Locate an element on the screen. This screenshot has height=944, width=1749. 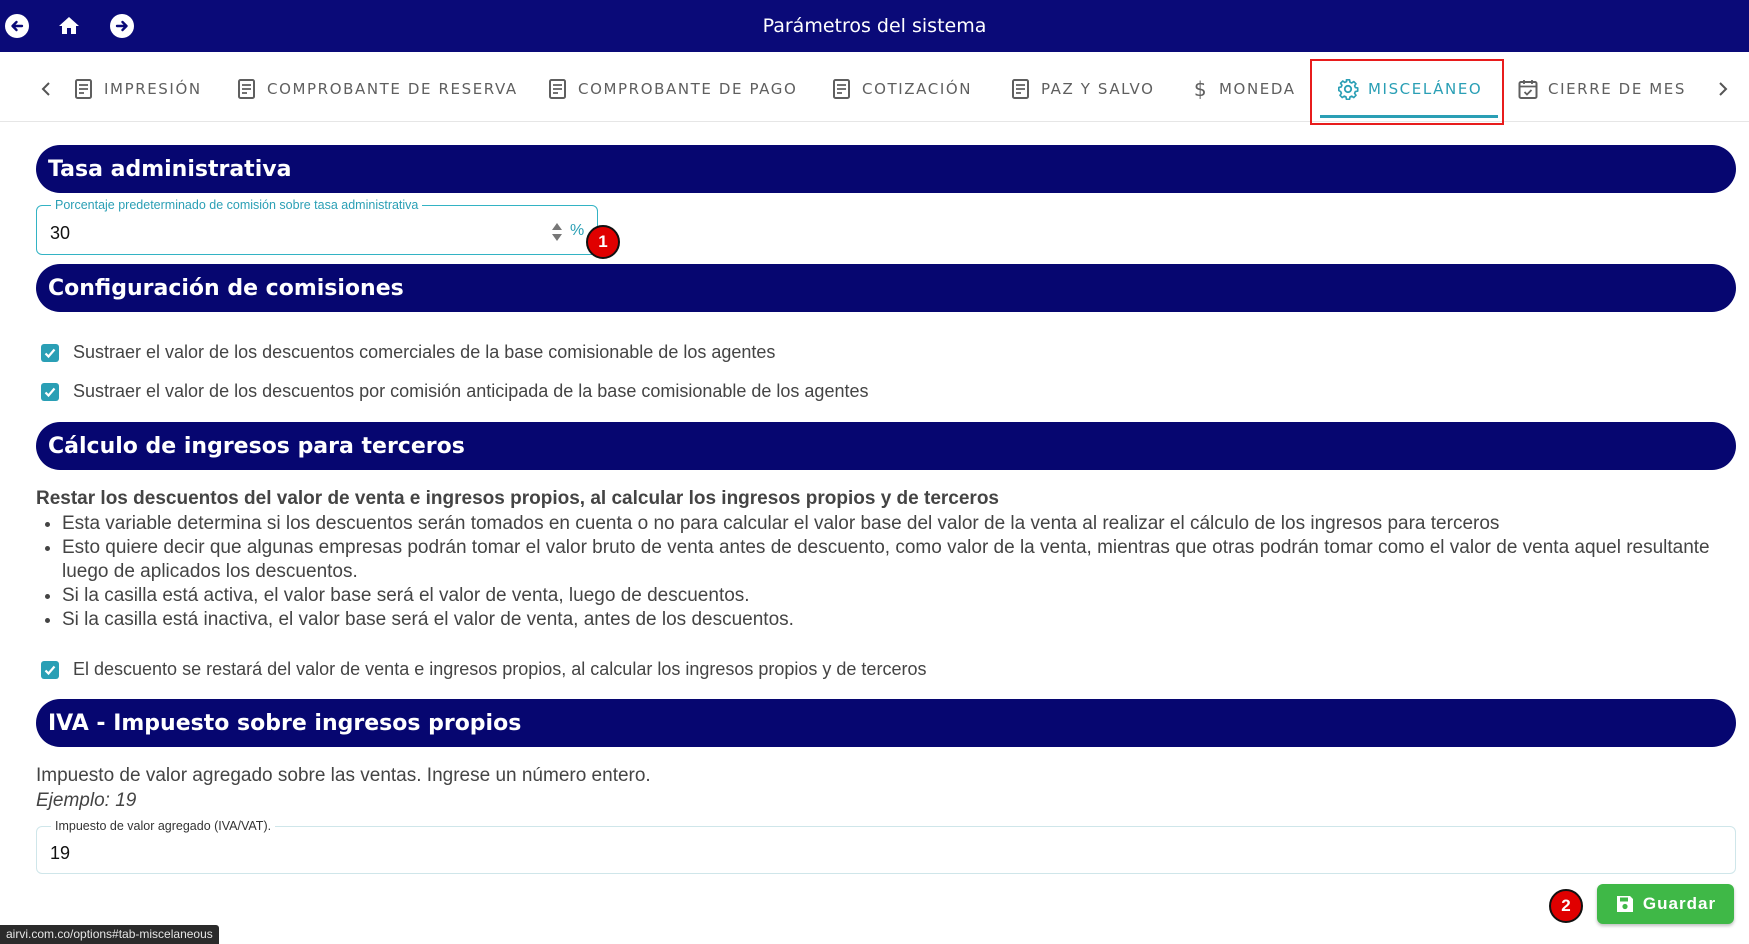
section-header-comisiones: Configuración de comisiones is located at coordinates (886, 288).